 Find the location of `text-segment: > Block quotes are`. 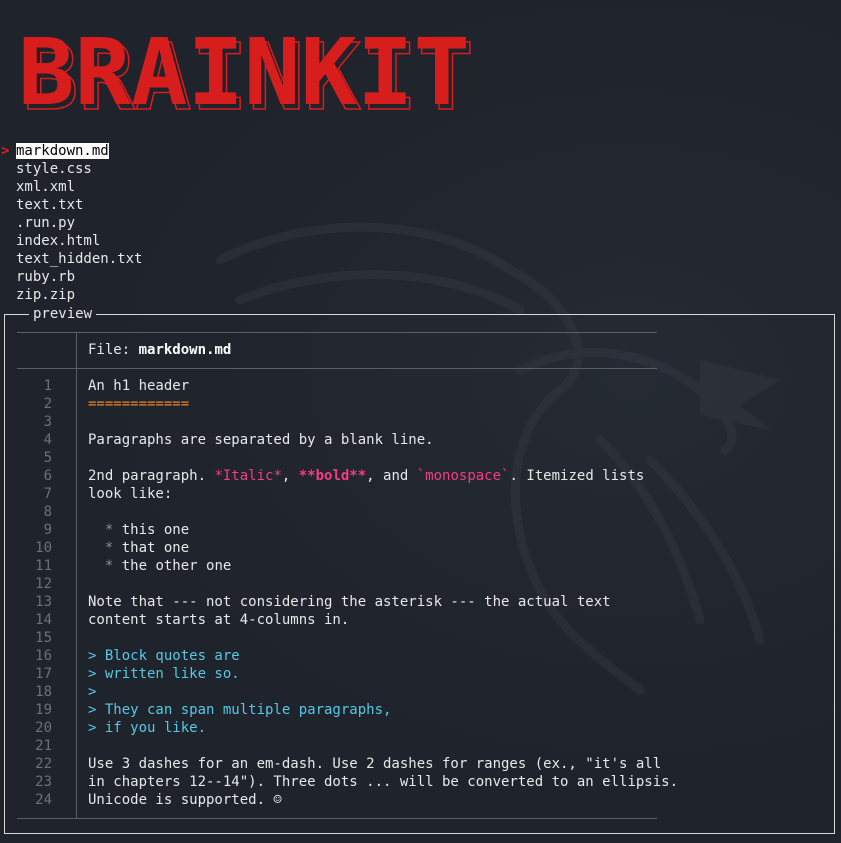

text-segment: > Block quotes are is located at coordinates (164, 656).